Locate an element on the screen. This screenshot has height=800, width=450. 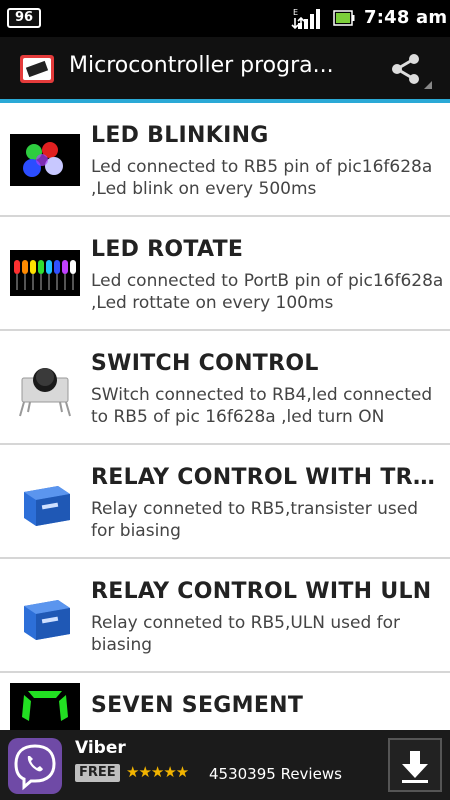
item-title: LED ROTATE is located at coordinates (167, 249).